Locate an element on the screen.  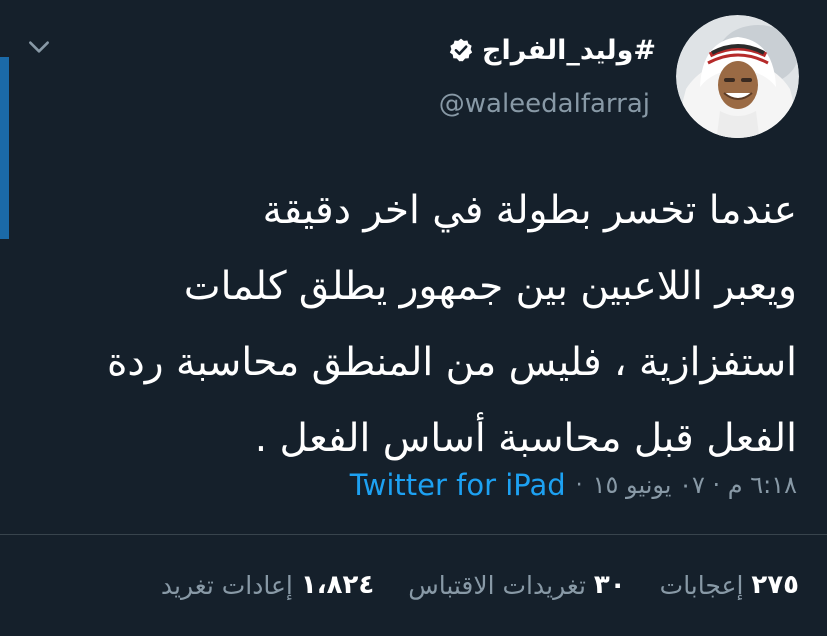
author-name-row: #وليد_الفراج is located at coordinates (552, 50).